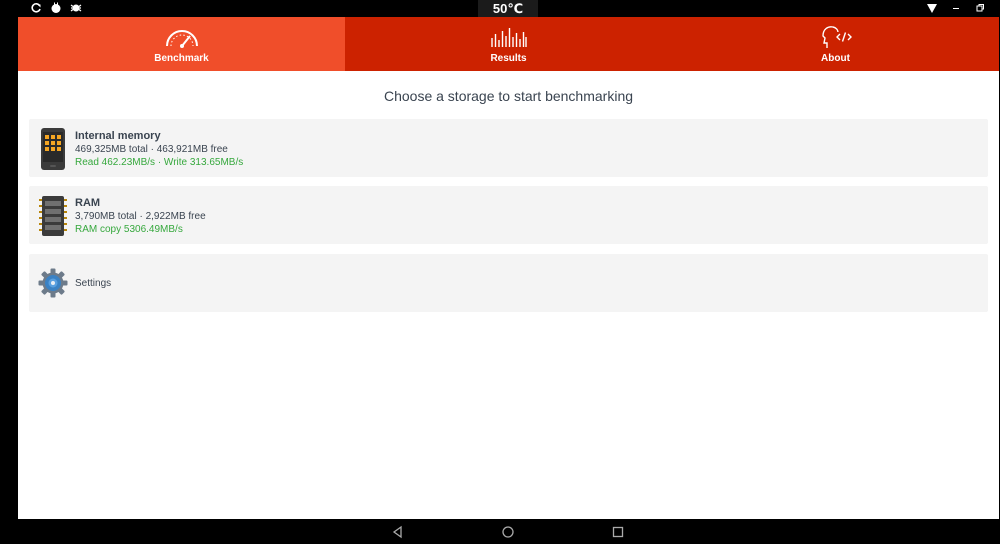  Describe the element at coordinates (53, 216) in the screenshot. I see `memory-chip-icon` at that location.